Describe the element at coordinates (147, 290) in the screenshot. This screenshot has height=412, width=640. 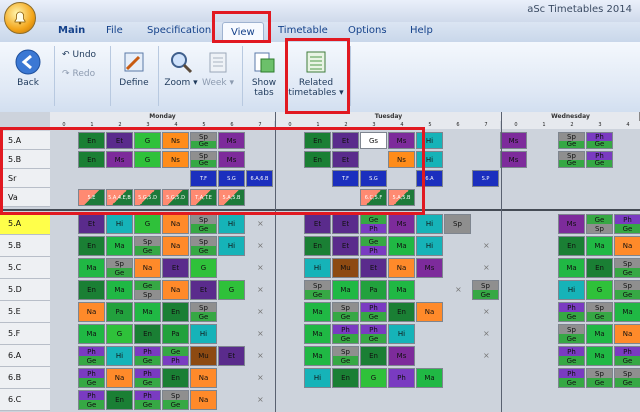
I see `lesson-cell: Ge Sp` at that location.